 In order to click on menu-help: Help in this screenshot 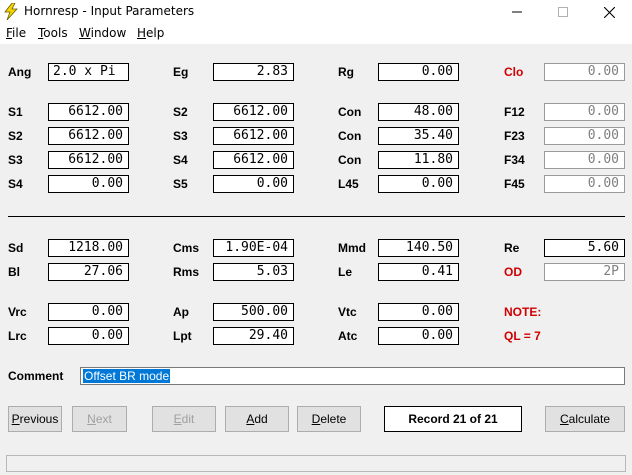, I will do `click(150, 33)`.